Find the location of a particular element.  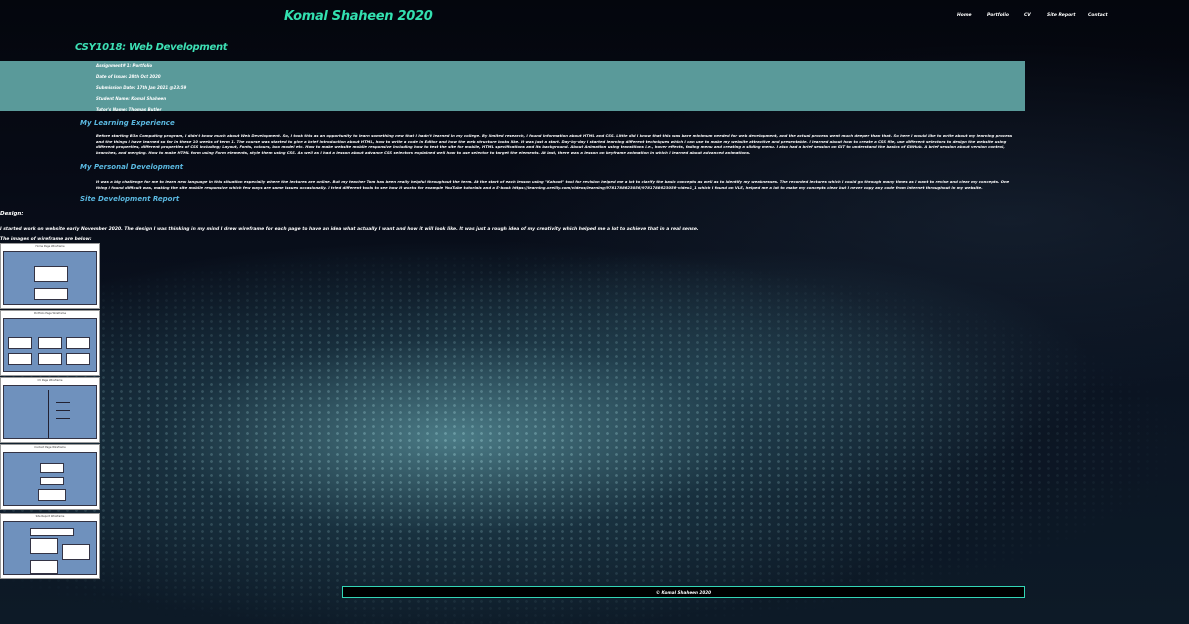

site-report-heading: Site Development Report is located at coordinates (130, 199).